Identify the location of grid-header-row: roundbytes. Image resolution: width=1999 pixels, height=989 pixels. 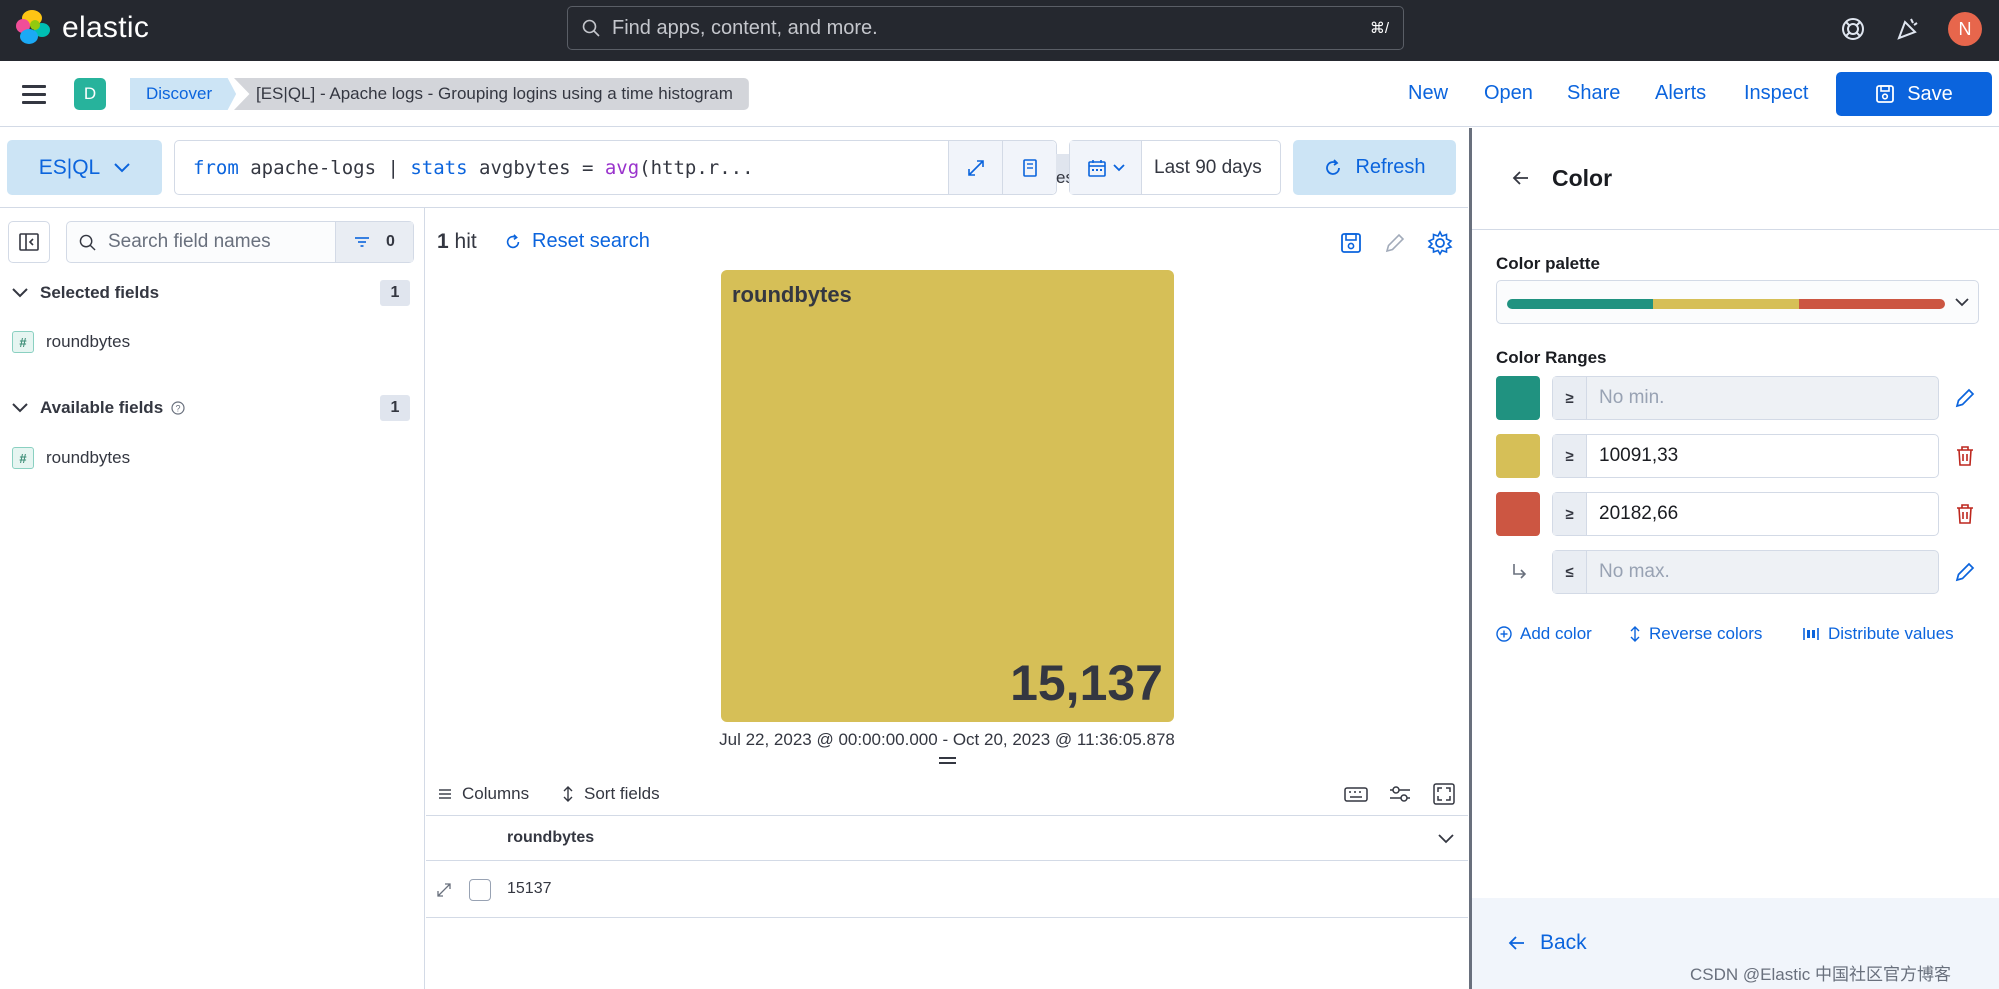
(947, 839).